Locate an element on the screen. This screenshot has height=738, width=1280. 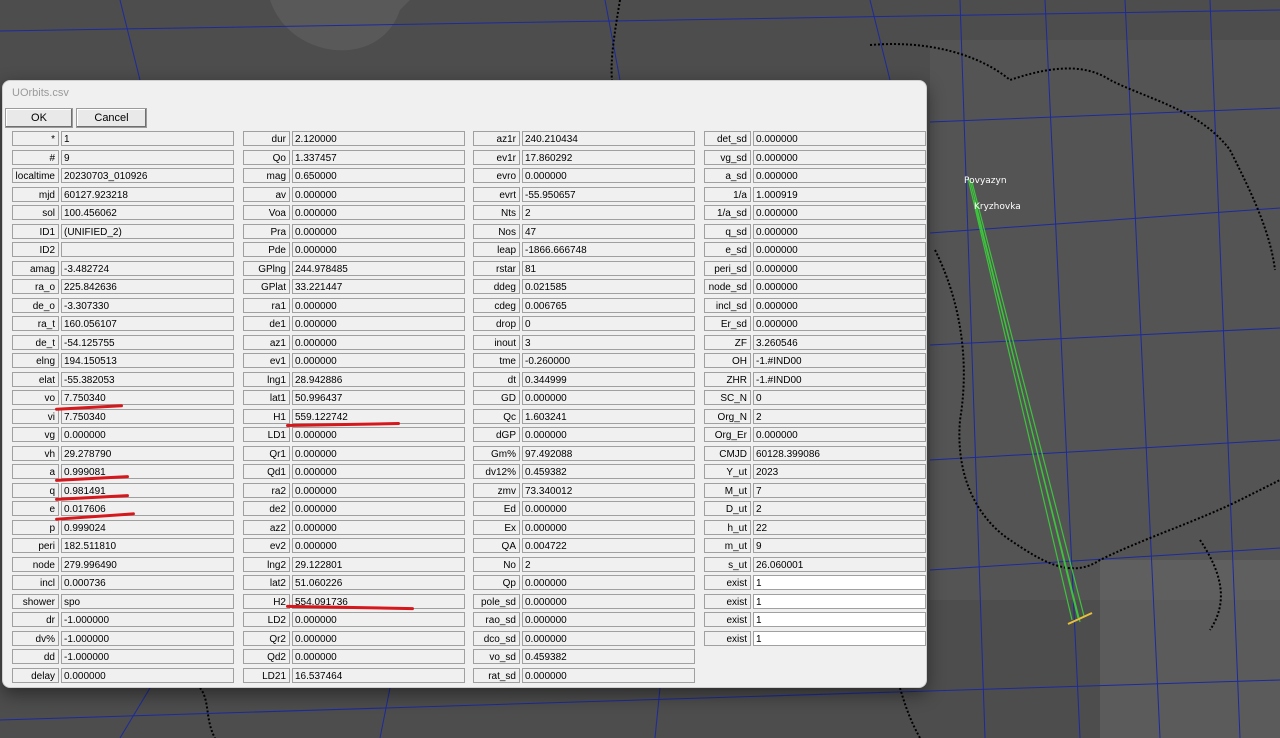
field-value: 240.210434 is located at coordinates (608, 138).